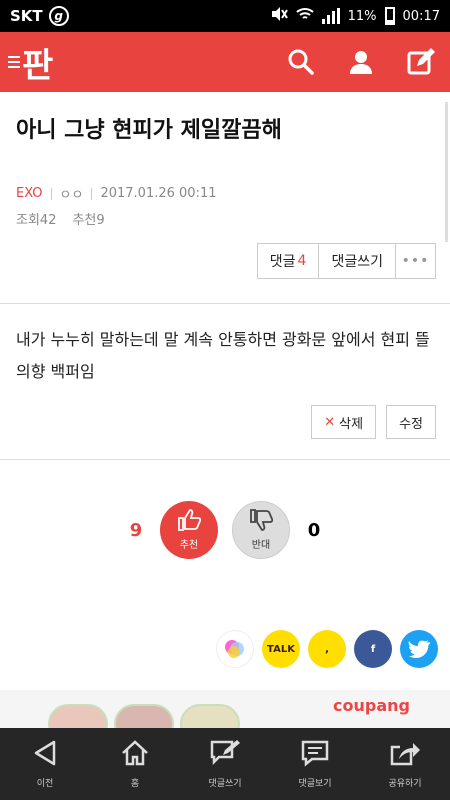 The width and height of the screenshot is (450, 800). I want to click on comment-actions: 댓글 4 댓글쓰기 •••, so click(346, 261).